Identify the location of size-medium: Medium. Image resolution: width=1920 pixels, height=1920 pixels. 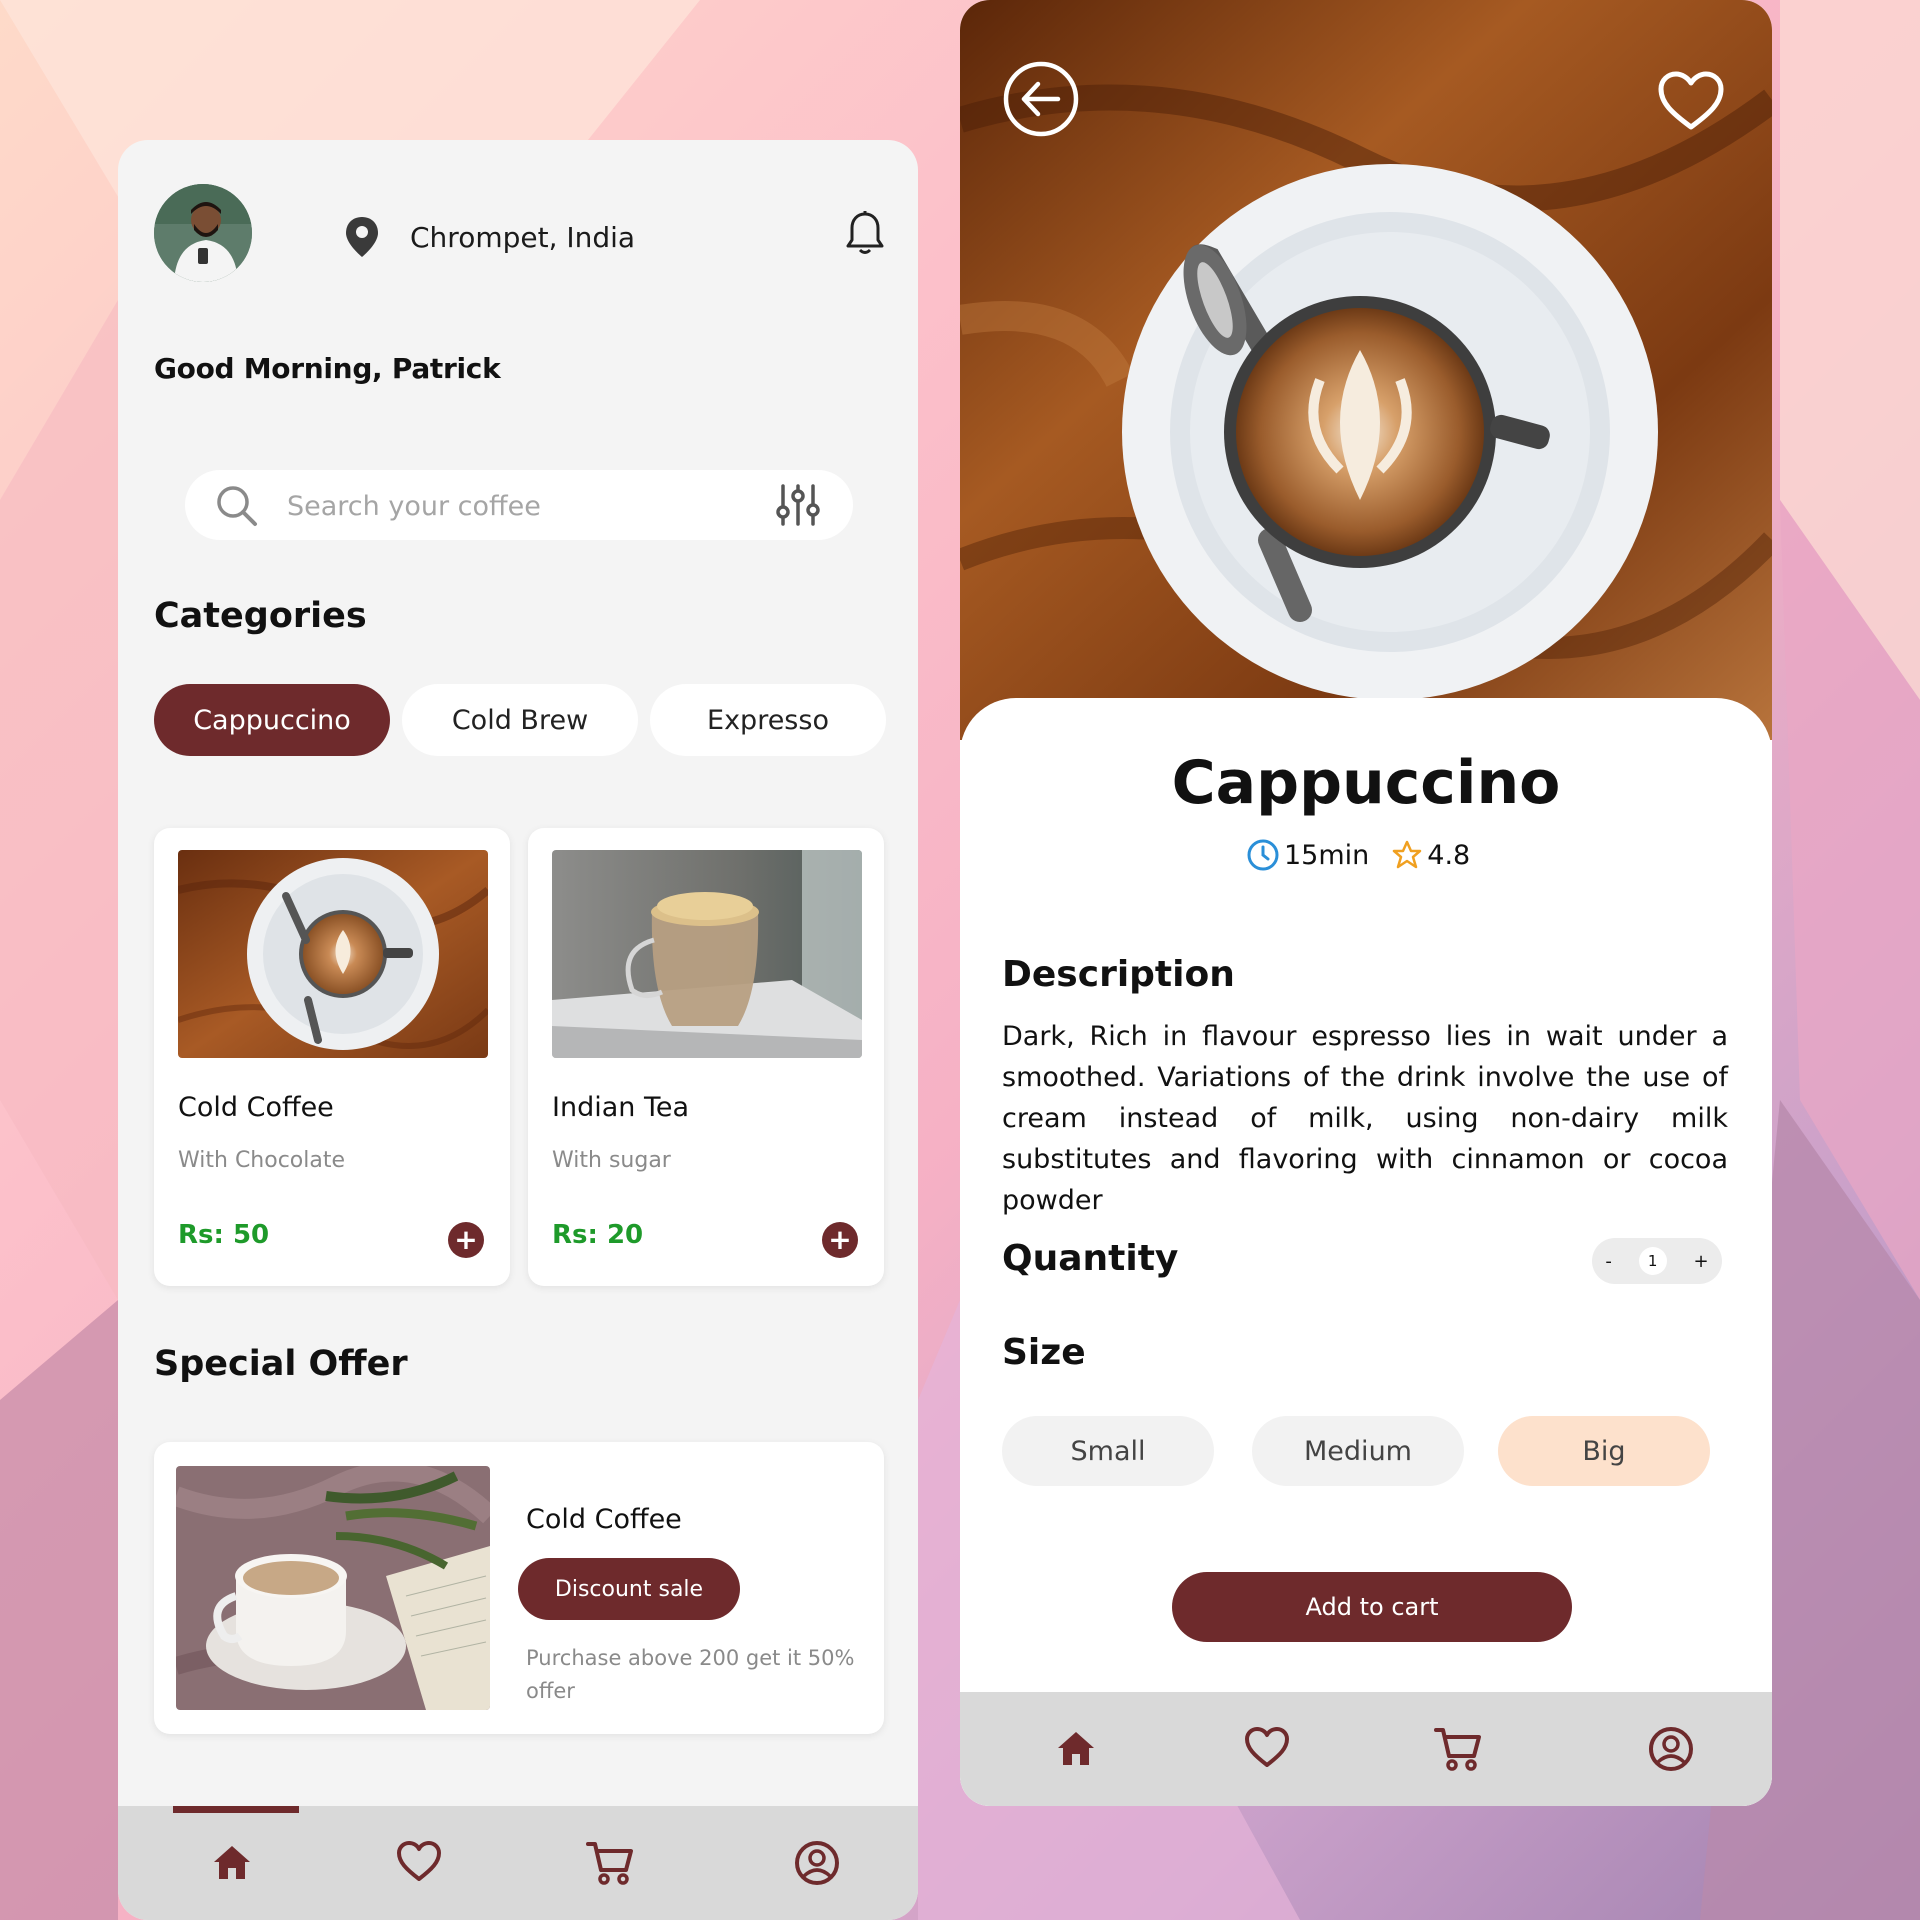
(1358, 1451).